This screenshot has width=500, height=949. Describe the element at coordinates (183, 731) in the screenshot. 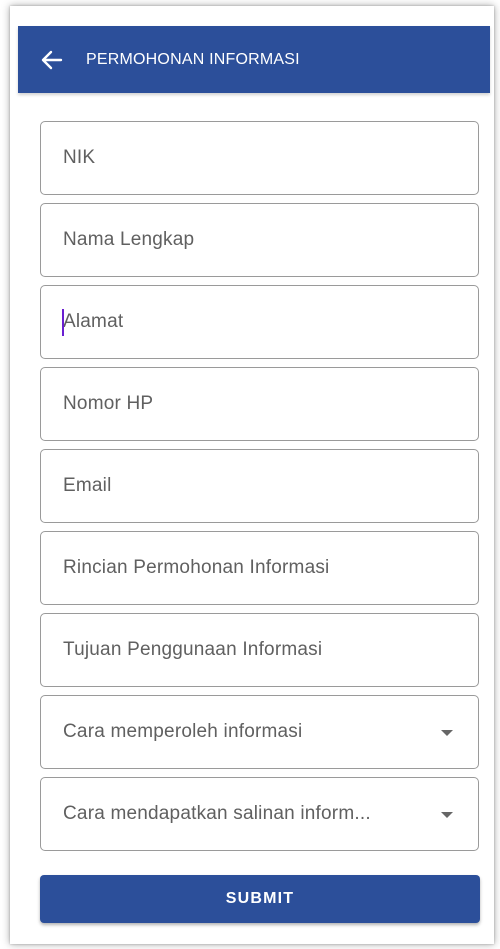

I see `obtain-method-label: Cara memperoleh informasi` at that location.